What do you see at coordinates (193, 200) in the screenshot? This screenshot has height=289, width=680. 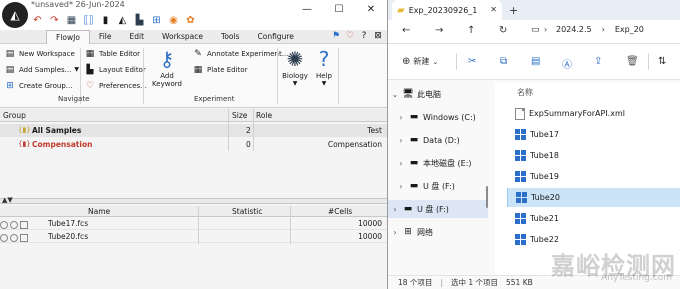 I see `pane-splitter: ▲▼` at bounding box center [193, 200].